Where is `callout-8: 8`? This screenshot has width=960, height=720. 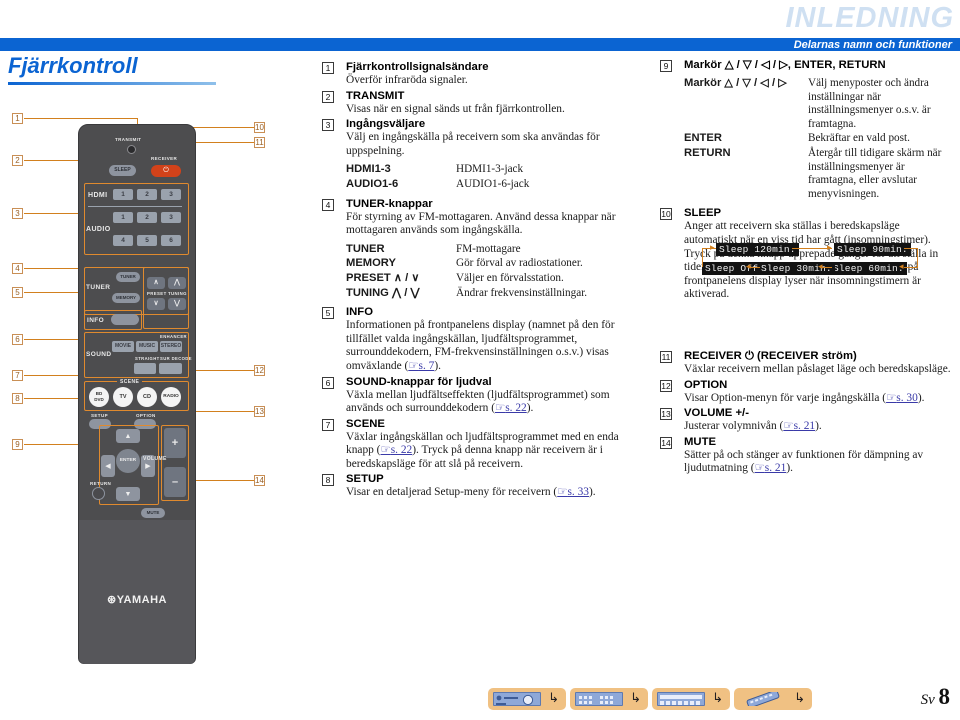 callout-8: 8 is located at coordinates (17, 398).